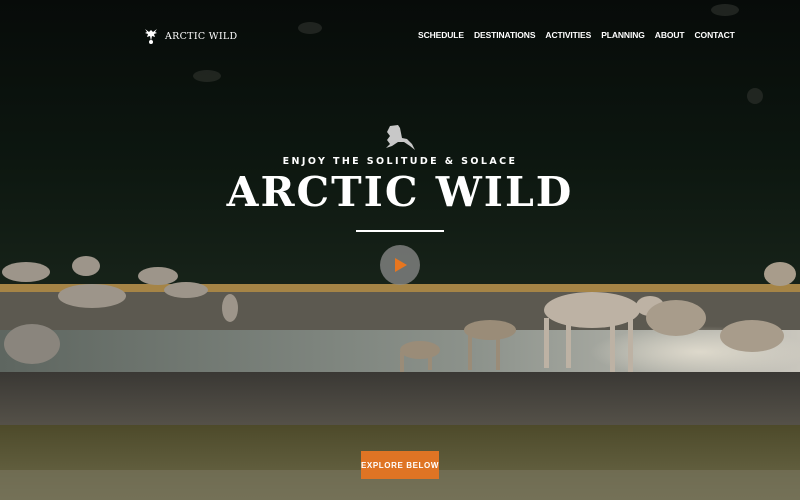 This screenshot has width=800, height=500. What do you see at coordinates (441, 35) in the screenshot?
I see `nav-item-schedule: SCHEDULE` at bounding box center [441, 35].